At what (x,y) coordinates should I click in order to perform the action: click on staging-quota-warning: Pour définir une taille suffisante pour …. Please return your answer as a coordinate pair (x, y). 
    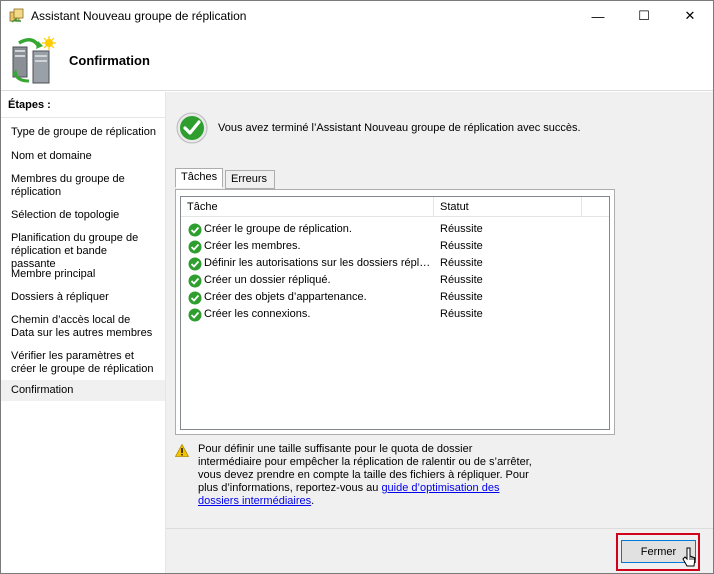
    Looking at the image, I should click on (368, 475).